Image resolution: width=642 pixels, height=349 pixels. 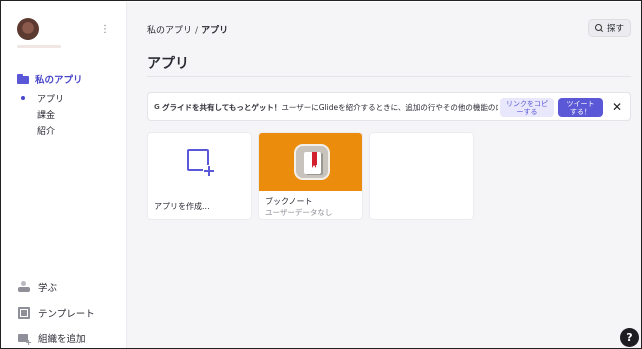 I want to click on sidebar-item-add-organization: 組織を追加, so click(x=52, y=339).